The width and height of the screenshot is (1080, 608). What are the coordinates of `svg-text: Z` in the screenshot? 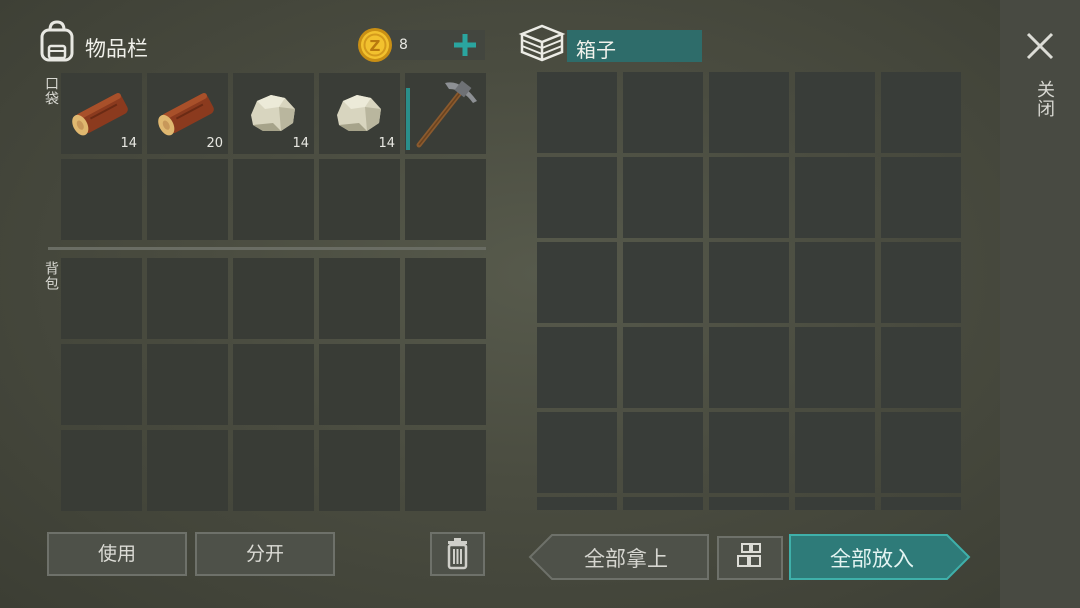 It's located at (375, 46).